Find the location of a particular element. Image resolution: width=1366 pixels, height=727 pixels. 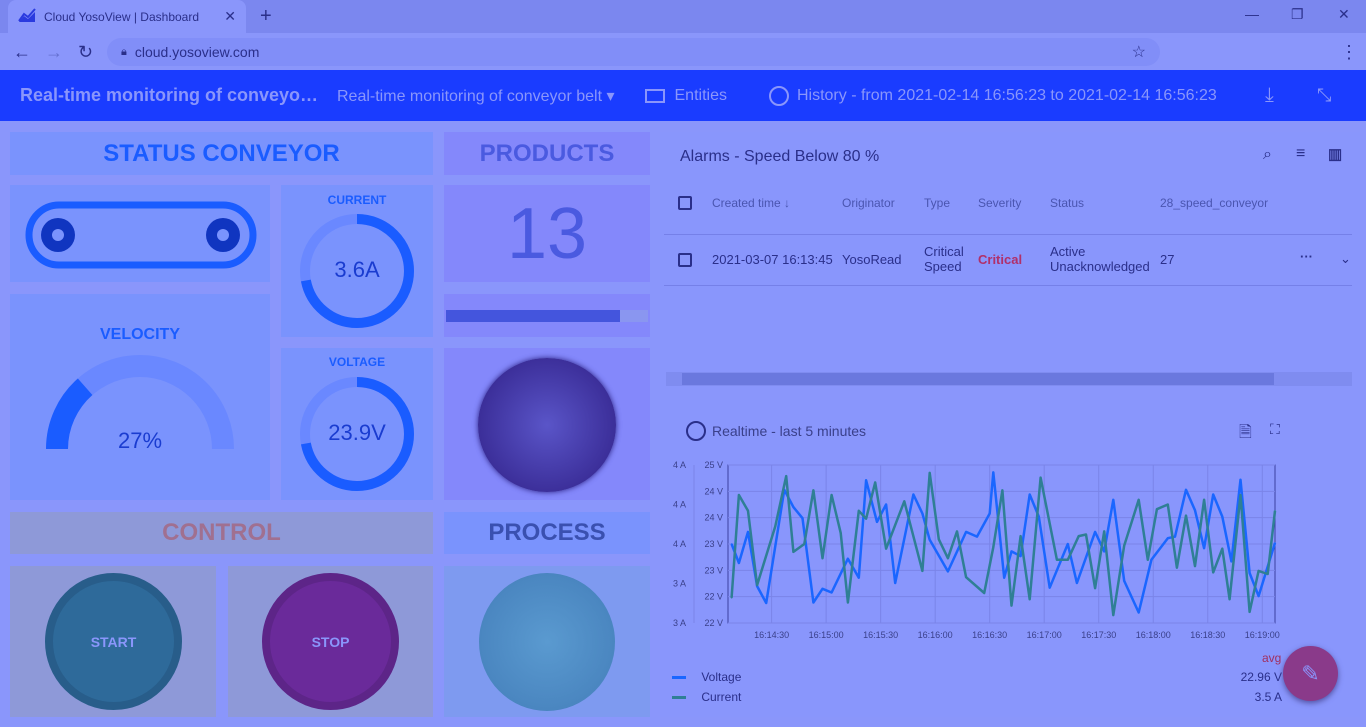

forward-button: → is located at coordinates (54, 52).